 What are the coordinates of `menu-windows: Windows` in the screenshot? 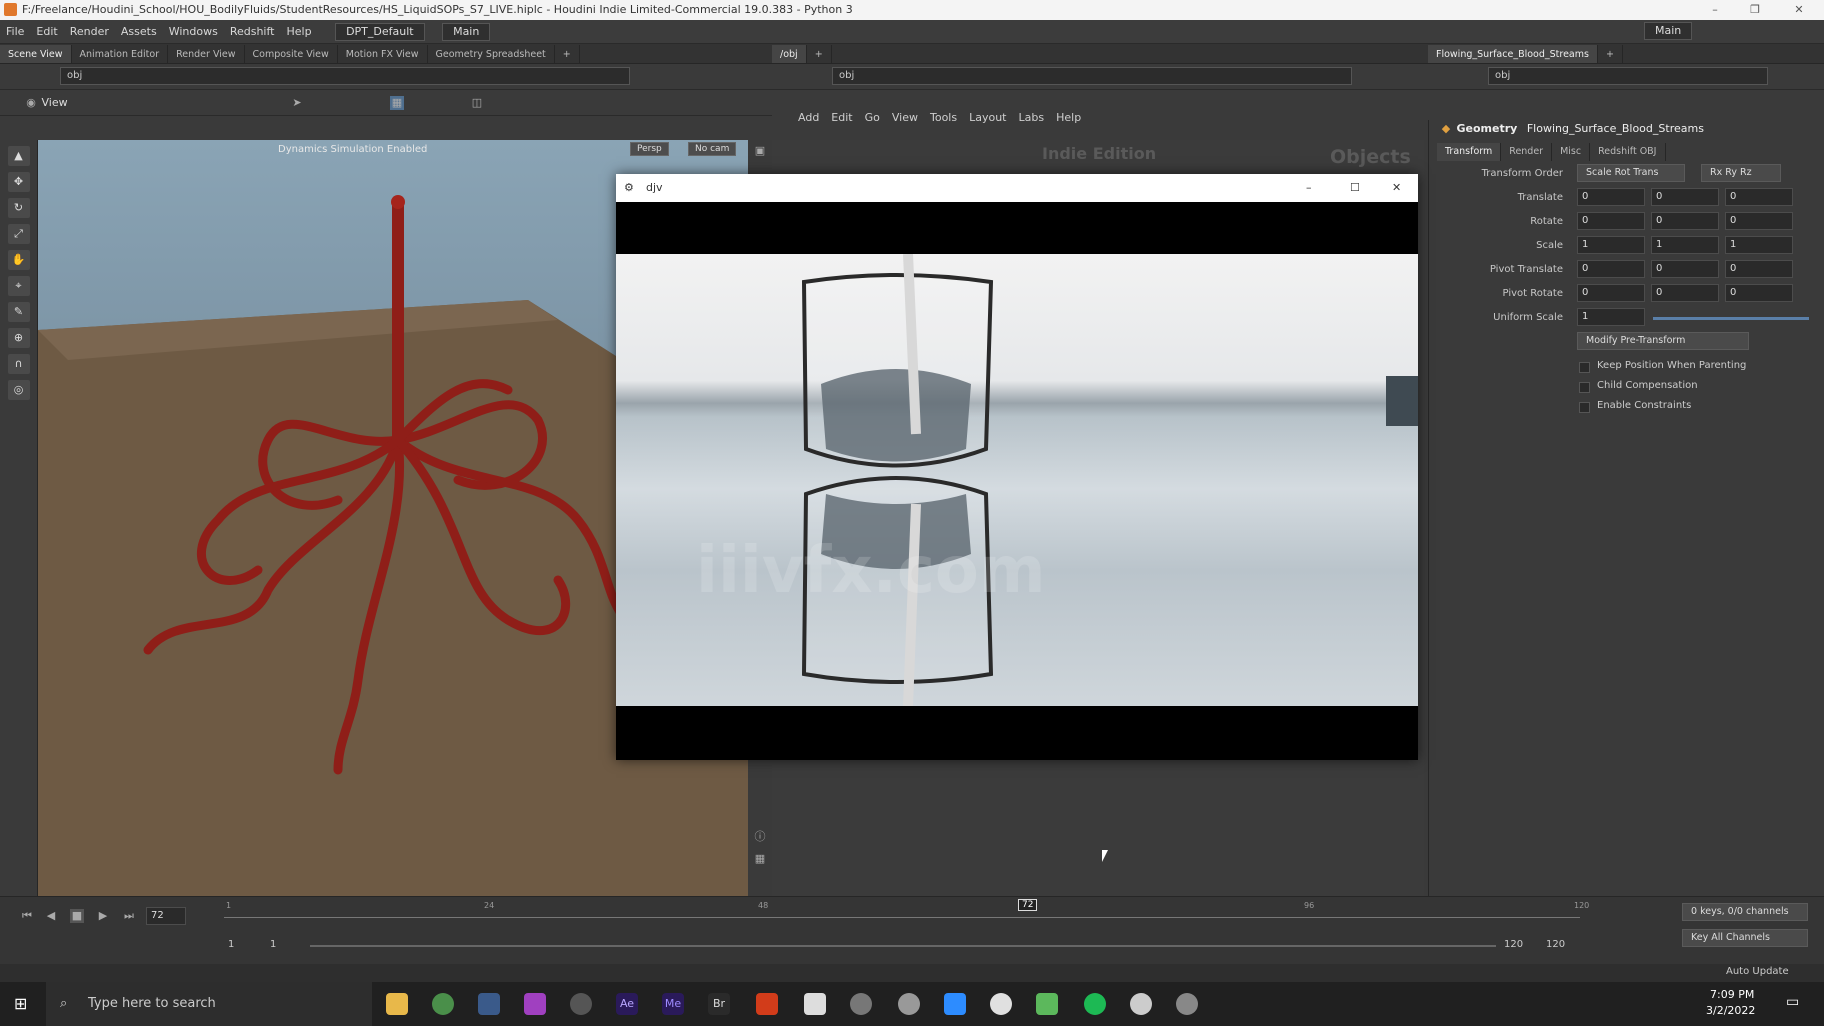 It's located at (193, 32).